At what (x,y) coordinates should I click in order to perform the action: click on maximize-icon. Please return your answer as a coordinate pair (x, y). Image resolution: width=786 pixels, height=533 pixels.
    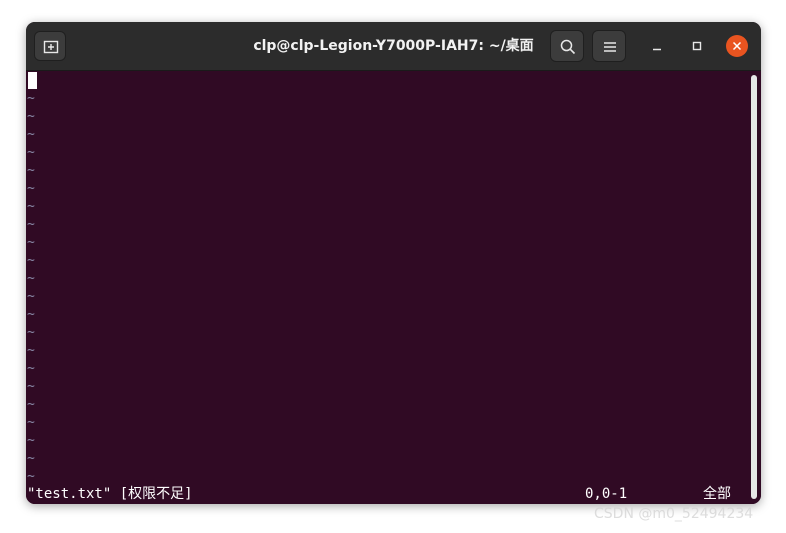
    Looking at the image, I should click on (697, 46).